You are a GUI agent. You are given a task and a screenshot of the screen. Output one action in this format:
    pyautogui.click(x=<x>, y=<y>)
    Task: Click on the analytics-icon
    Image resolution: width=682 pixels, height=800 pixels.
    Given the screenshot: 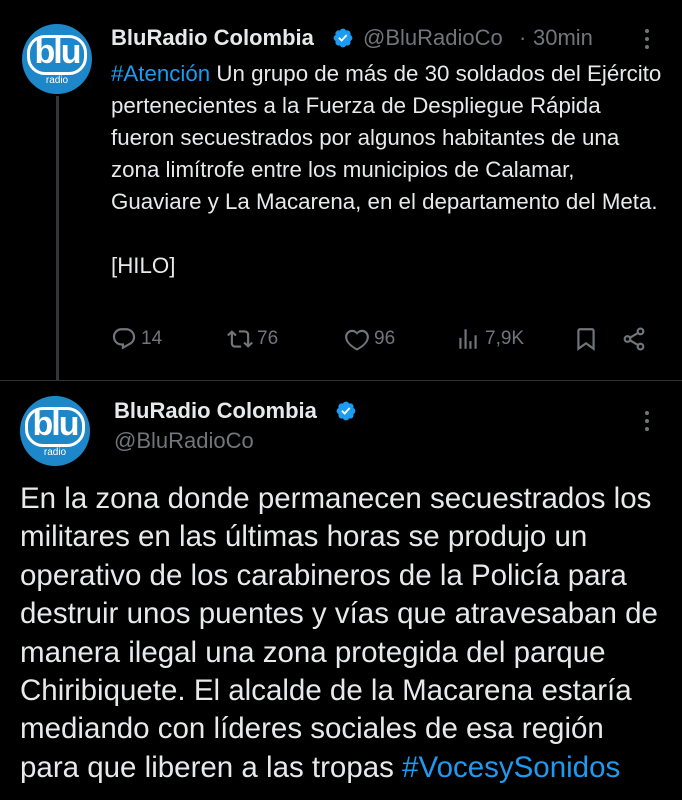 What is the action you would take?
    pyautogui.click(x=468, y=339)
    